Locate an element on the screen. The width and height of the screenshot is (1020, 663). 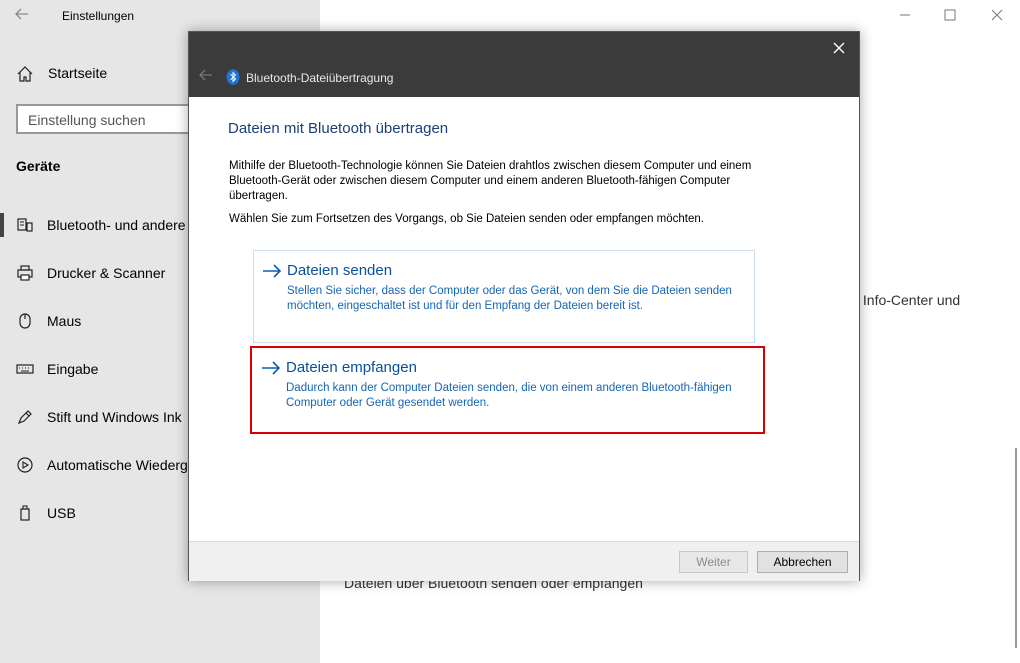
home-label: Startseite is located at coordinates (78, 73).